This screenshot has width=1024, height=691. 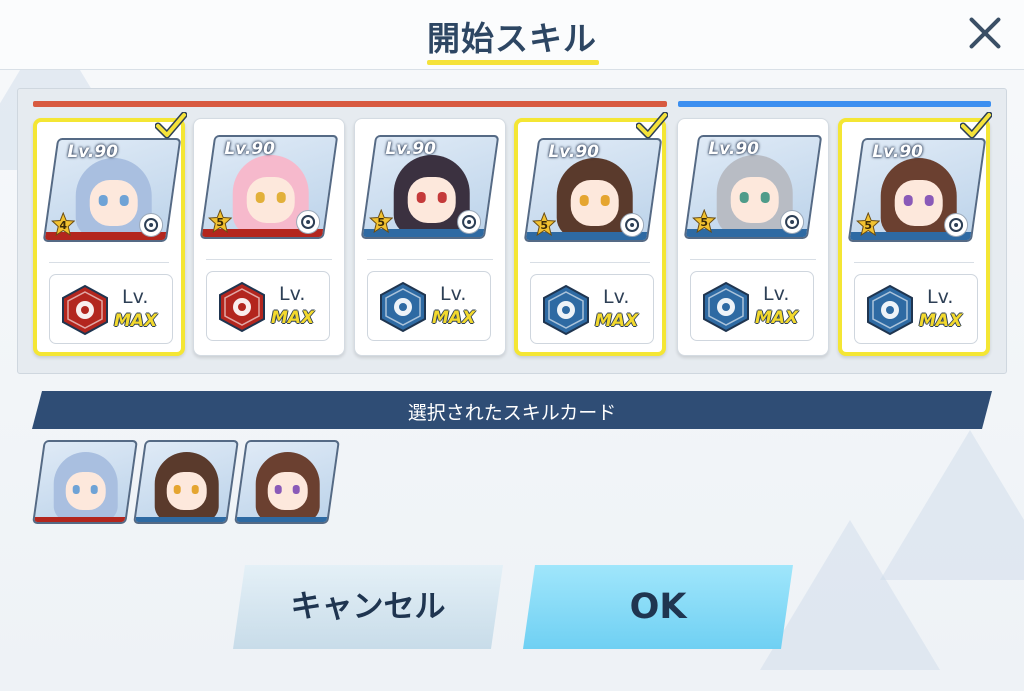 What do you see at coordinates (985, 33) in the screenshot?
I see `close-icon` at bounding box center [985, 33].